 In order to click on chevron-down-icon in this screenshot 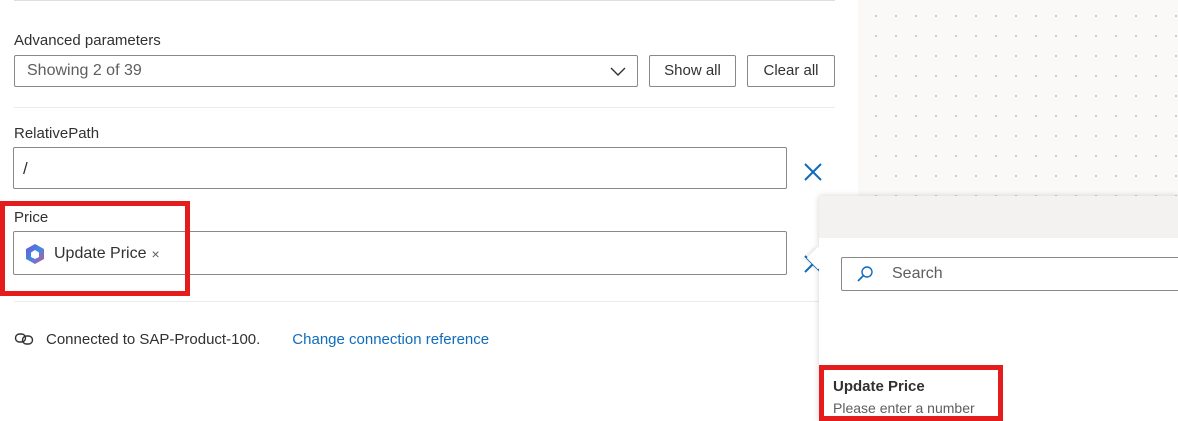, I will do `click(618, 71)`.